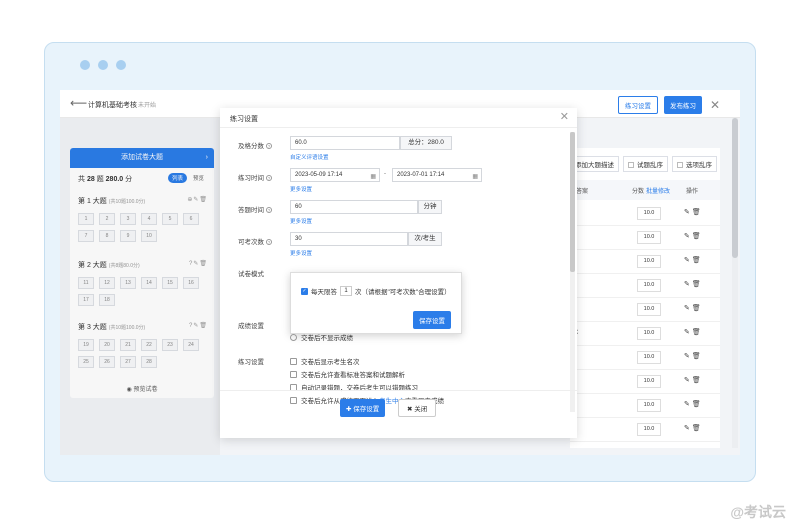 The image size is (800, 530). I want to click on exam-title: 计算机基础考核, so click(112, 105).